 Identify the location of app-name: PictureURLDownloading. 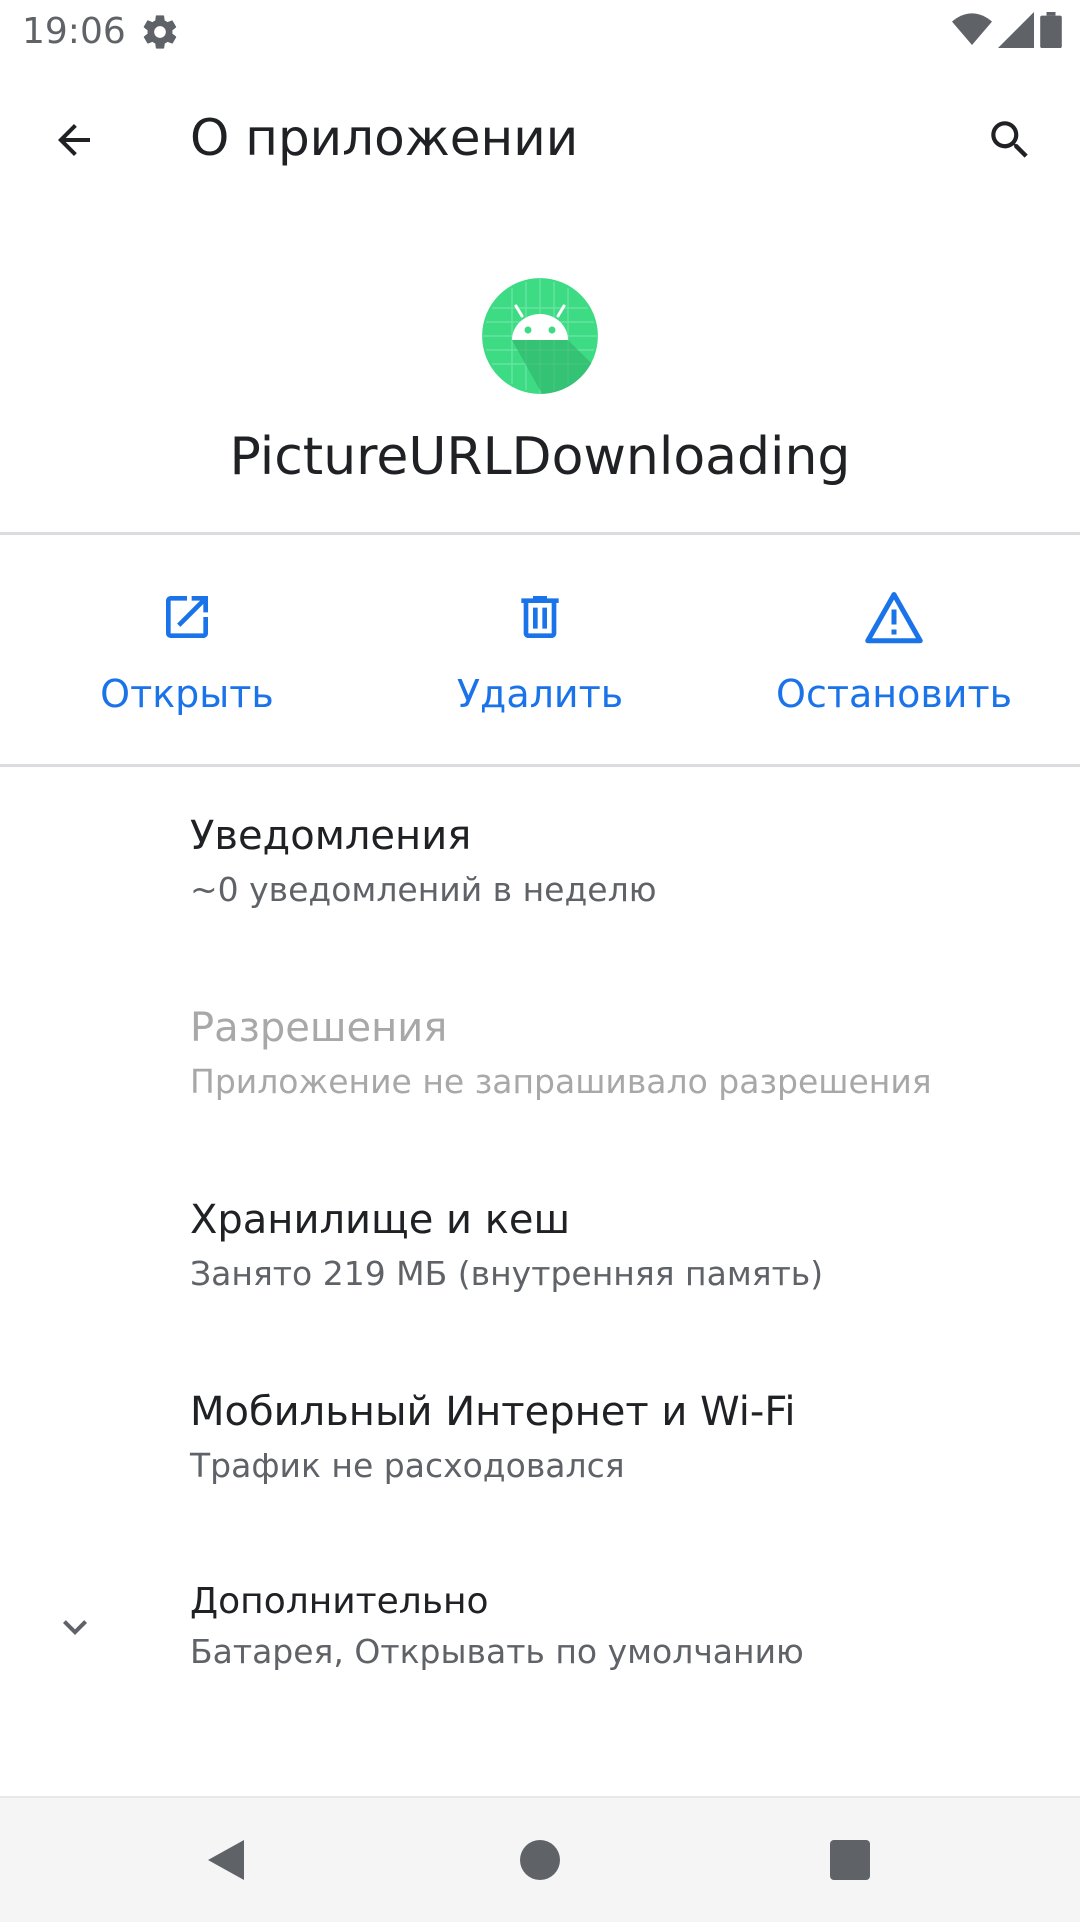
(540, 457).